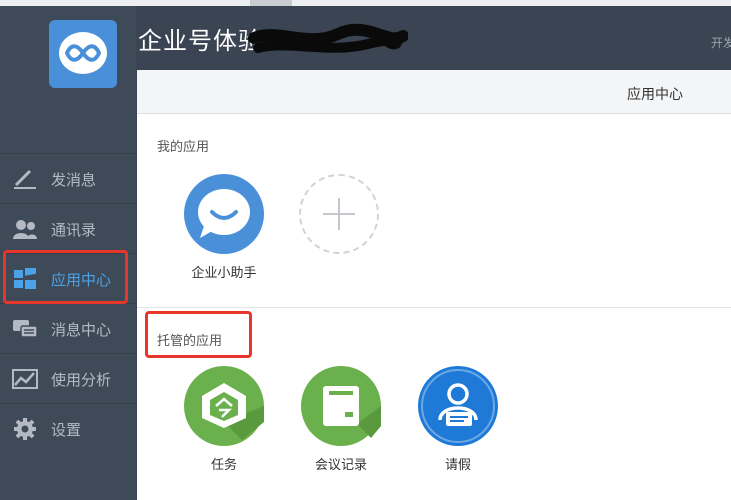 This screenshot has width=731, height=500. What do you see at coordinates (198, 334) in the screenshot?
I see `highlight-box-hosted` at bounding box center [198, 334].